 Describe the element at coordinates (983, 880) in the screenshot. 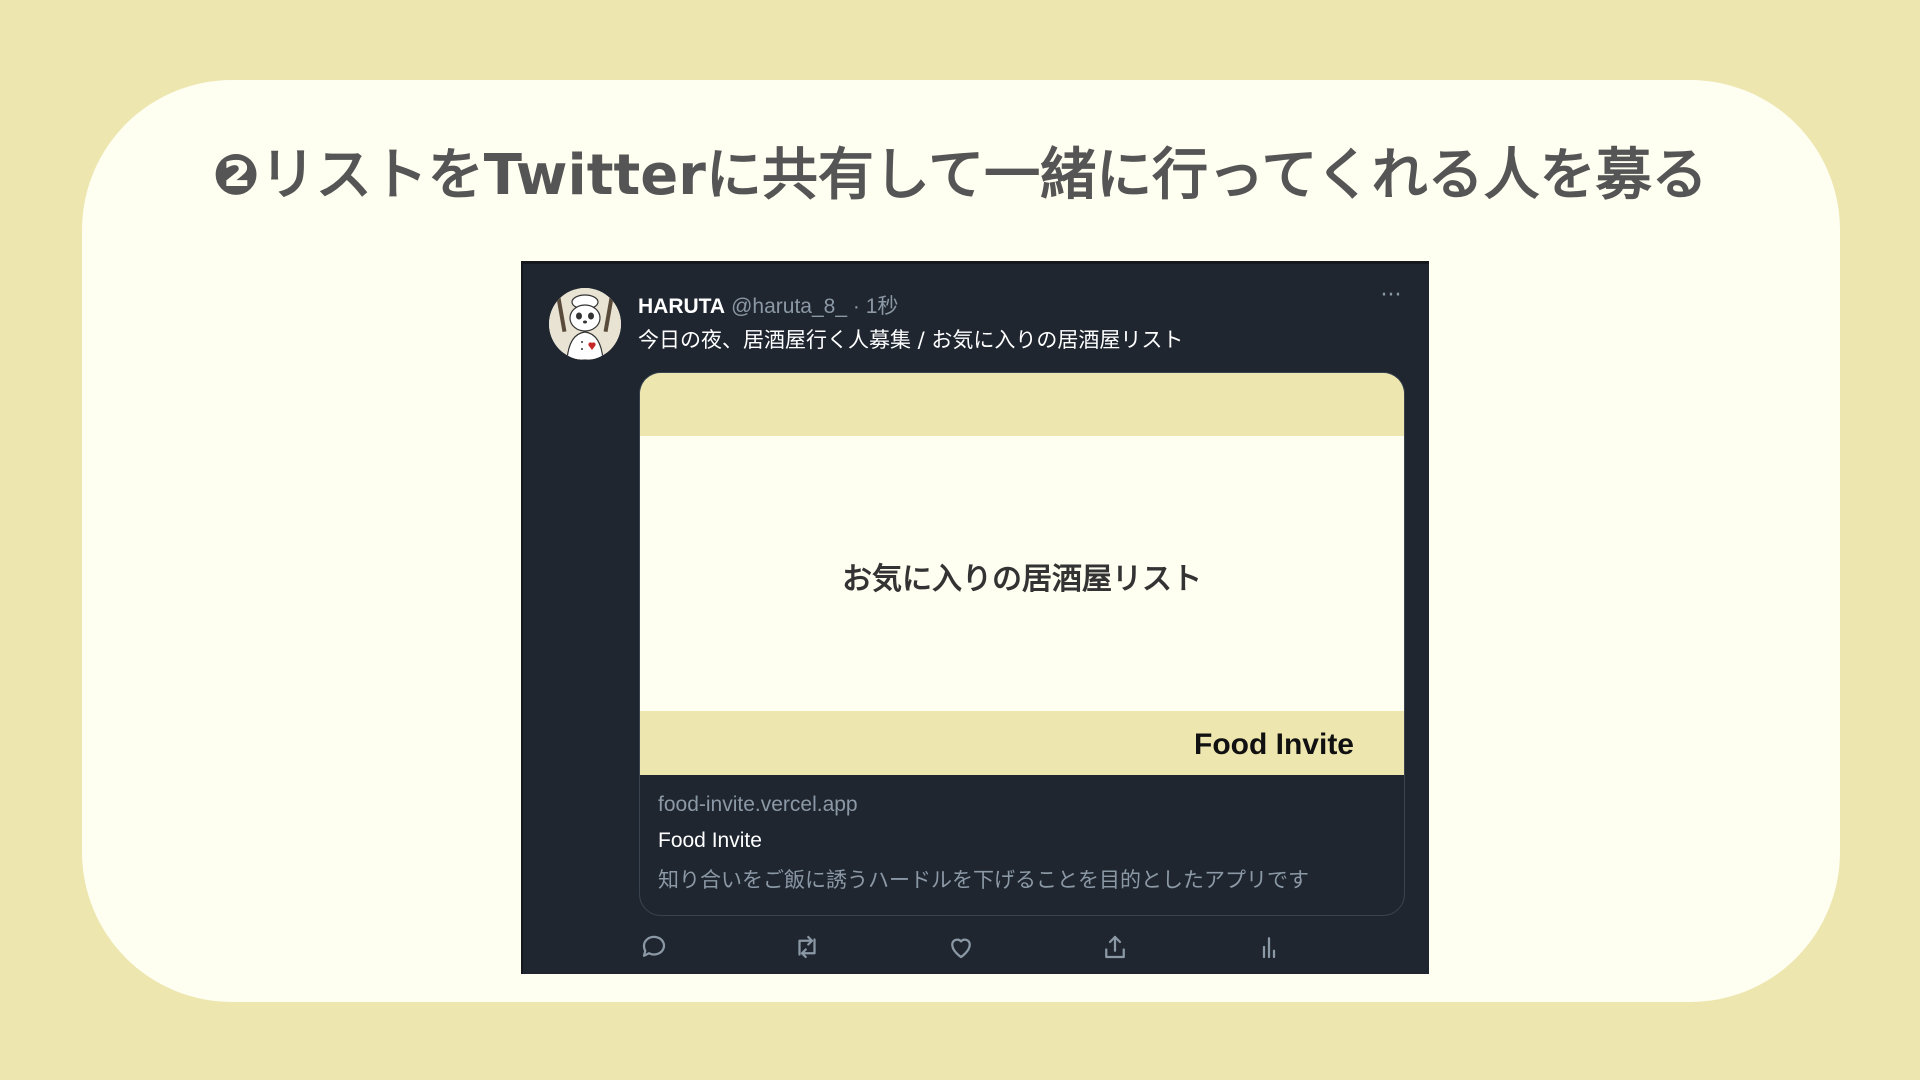

I see `link-description: 知り合いをご飯に誘うハードルを下げることを目的としたアプリです` at that location.